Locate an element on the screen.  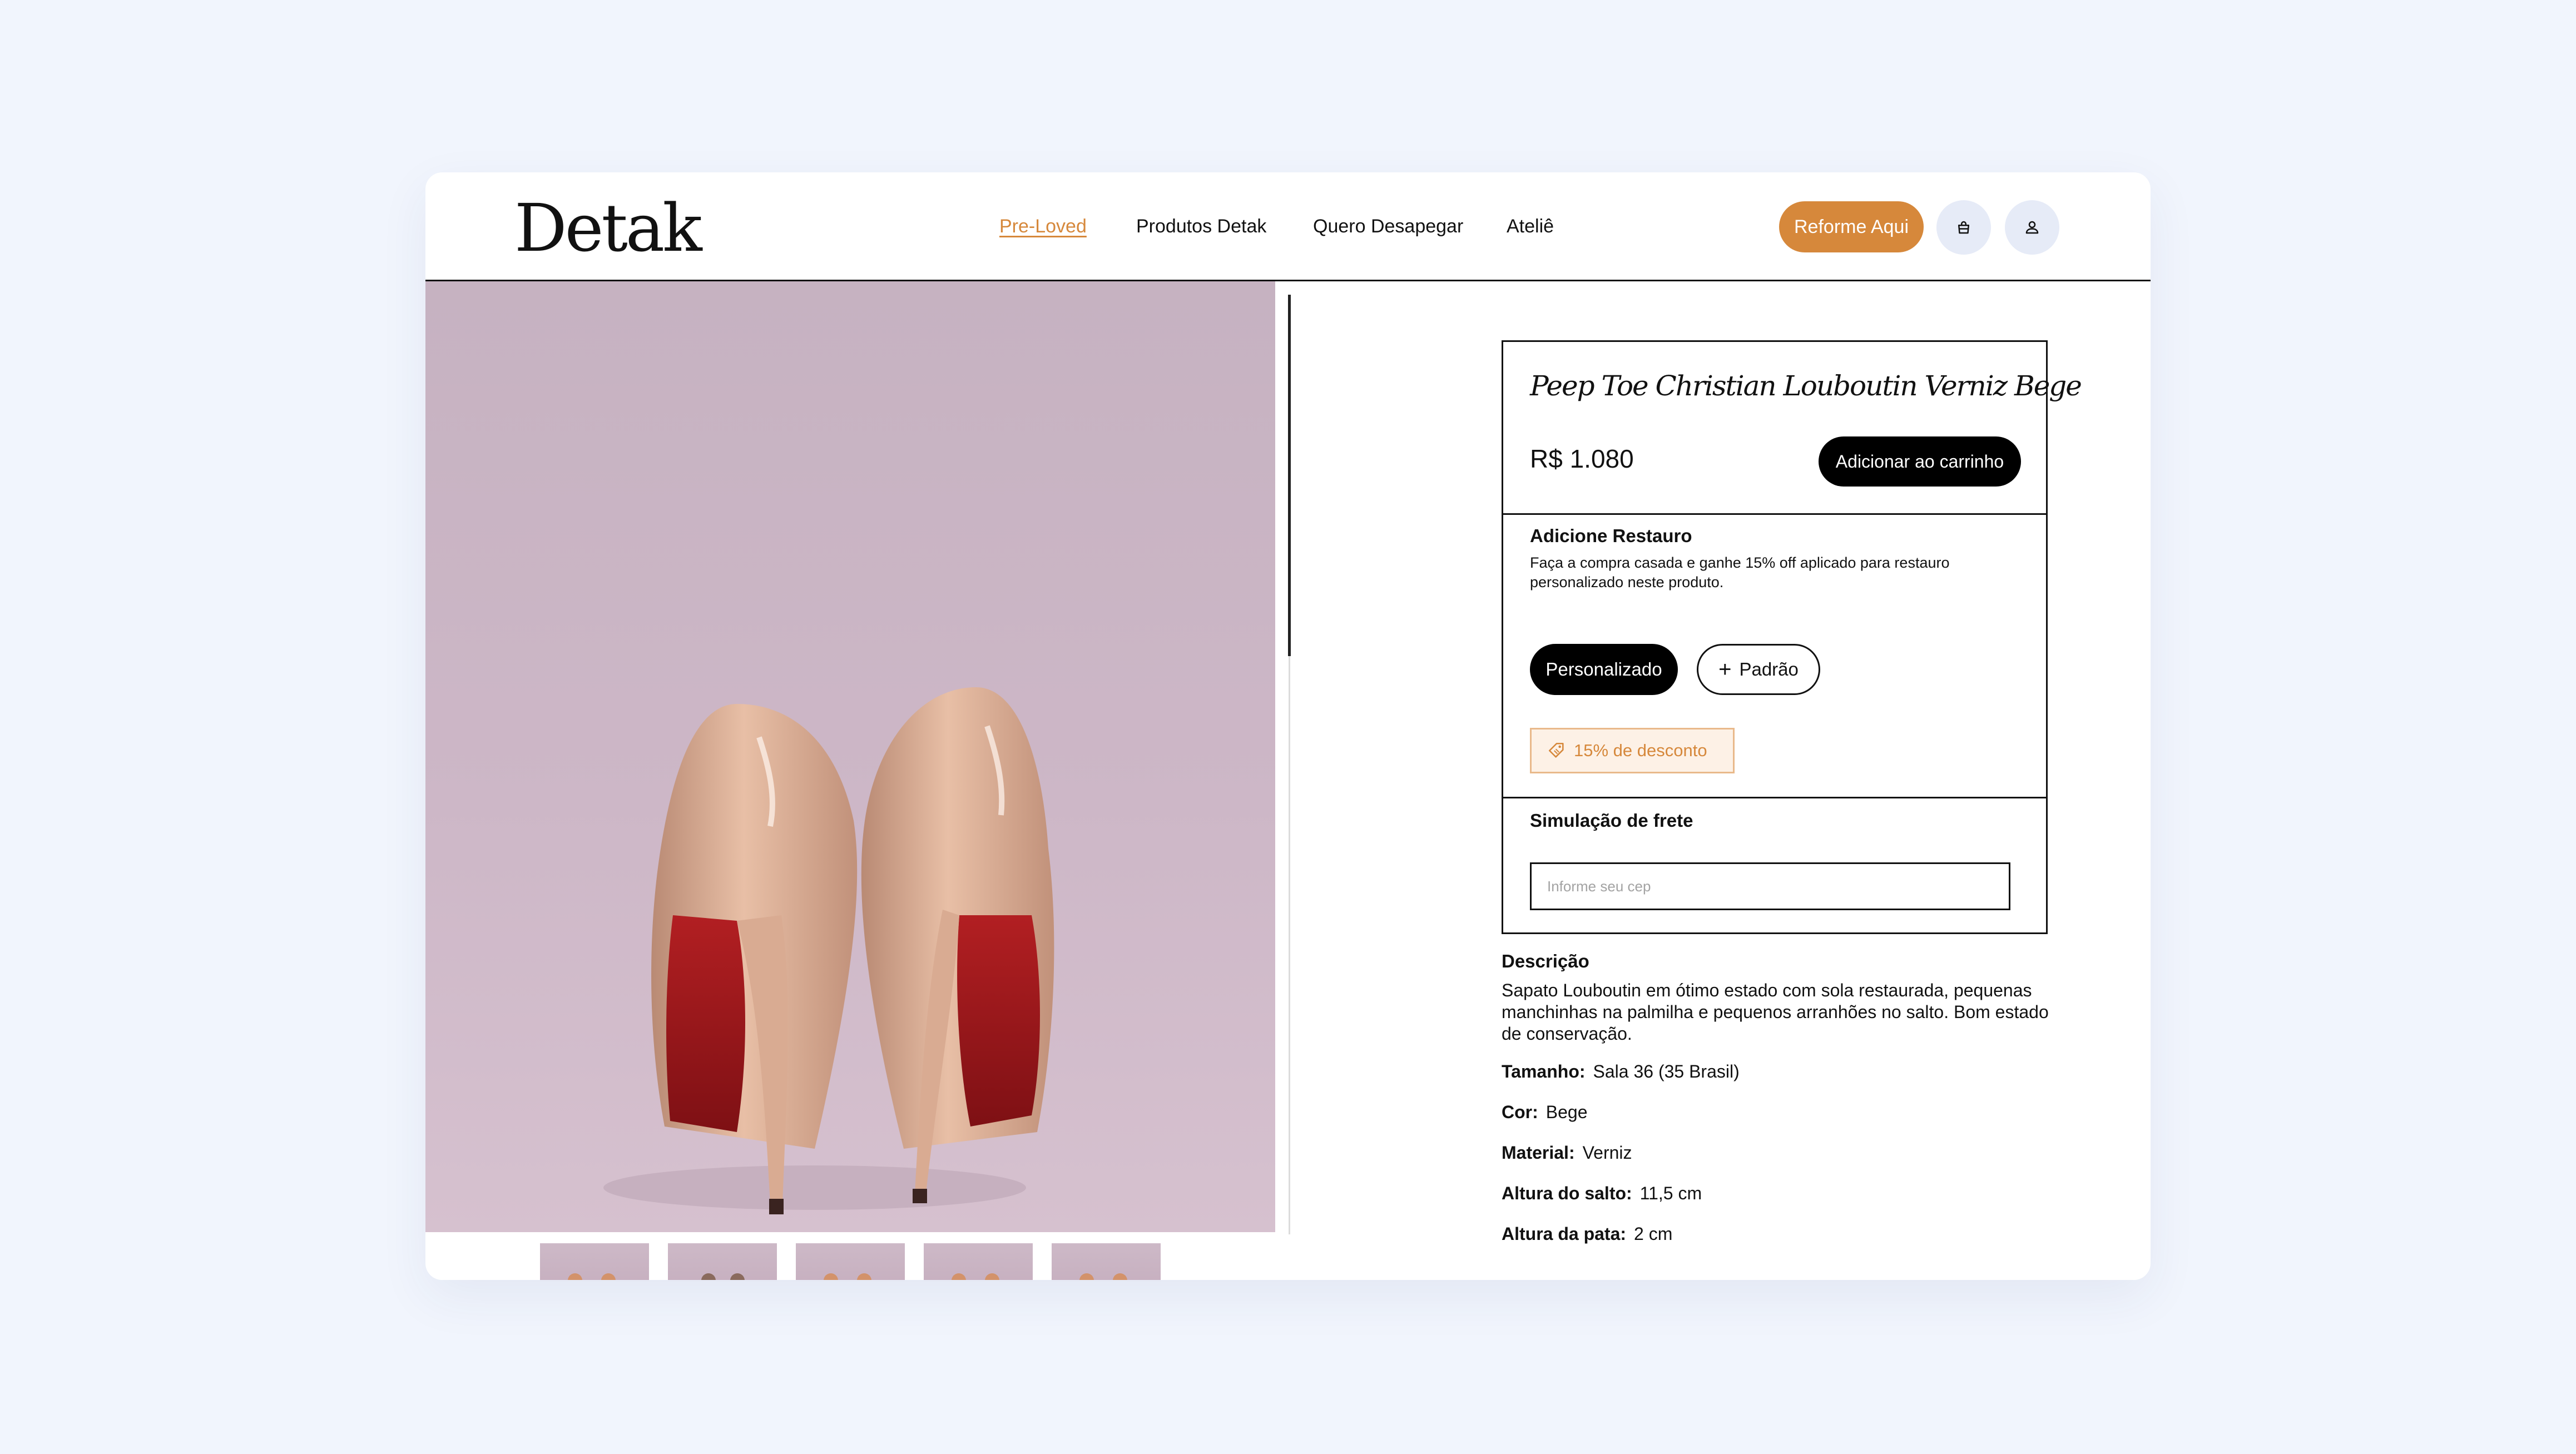
reforme-aqui-button: Reforme Aqui is located at coordinates (1852, 226).